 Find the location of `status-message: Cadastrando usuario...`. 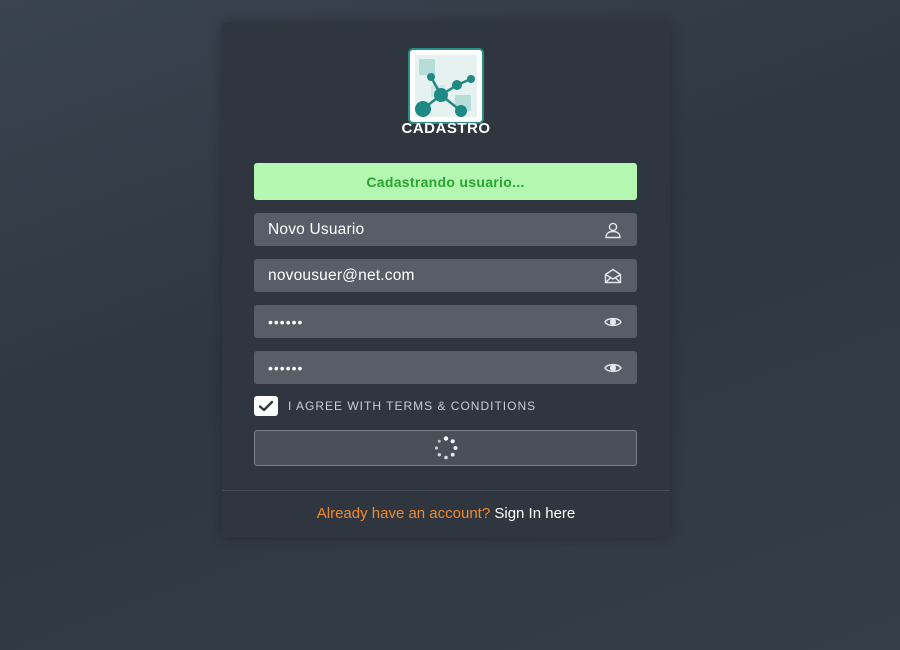

status-message: Cadastrando usuario... is located at coordinates (445, 181).